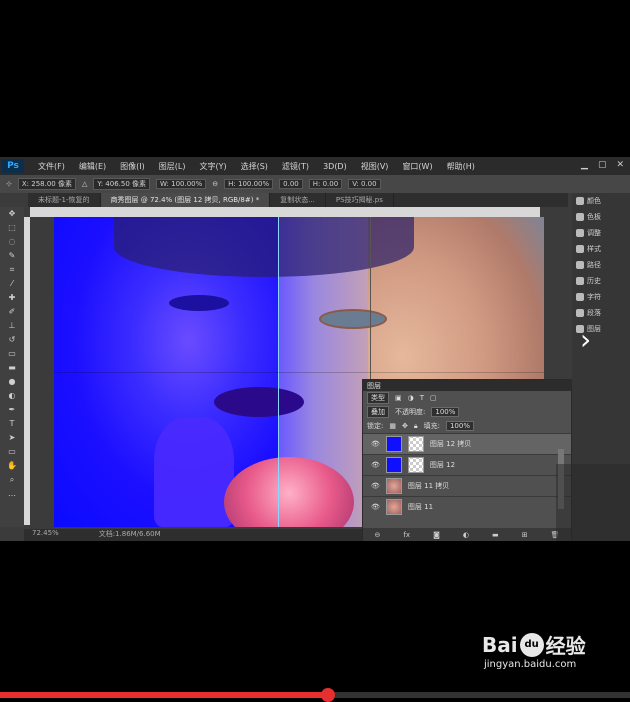 The width and height of the screenshot is (630, 702). Describe the element at coordinates (411, 398) in the screenshot. I see `filter-adjust-icon: ◑` at that location.